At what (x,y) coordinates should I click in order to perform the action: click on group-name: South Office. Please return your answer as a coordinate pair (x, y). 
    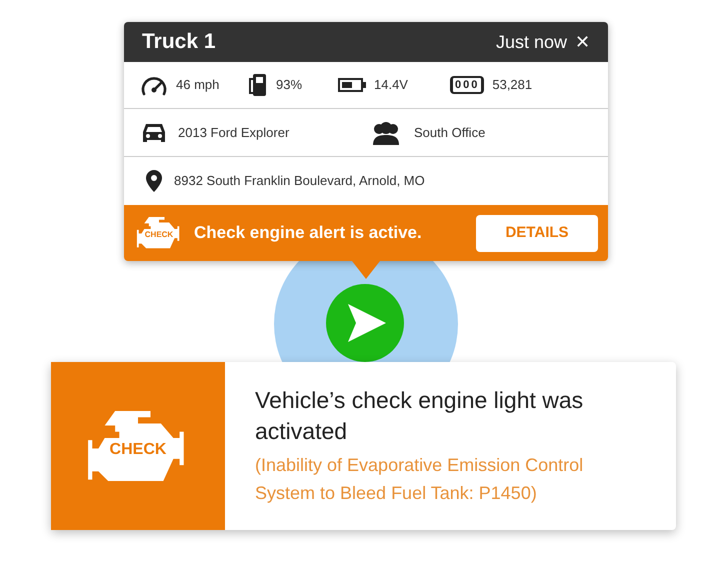
    Looking at the image, I should click on (450, 133).